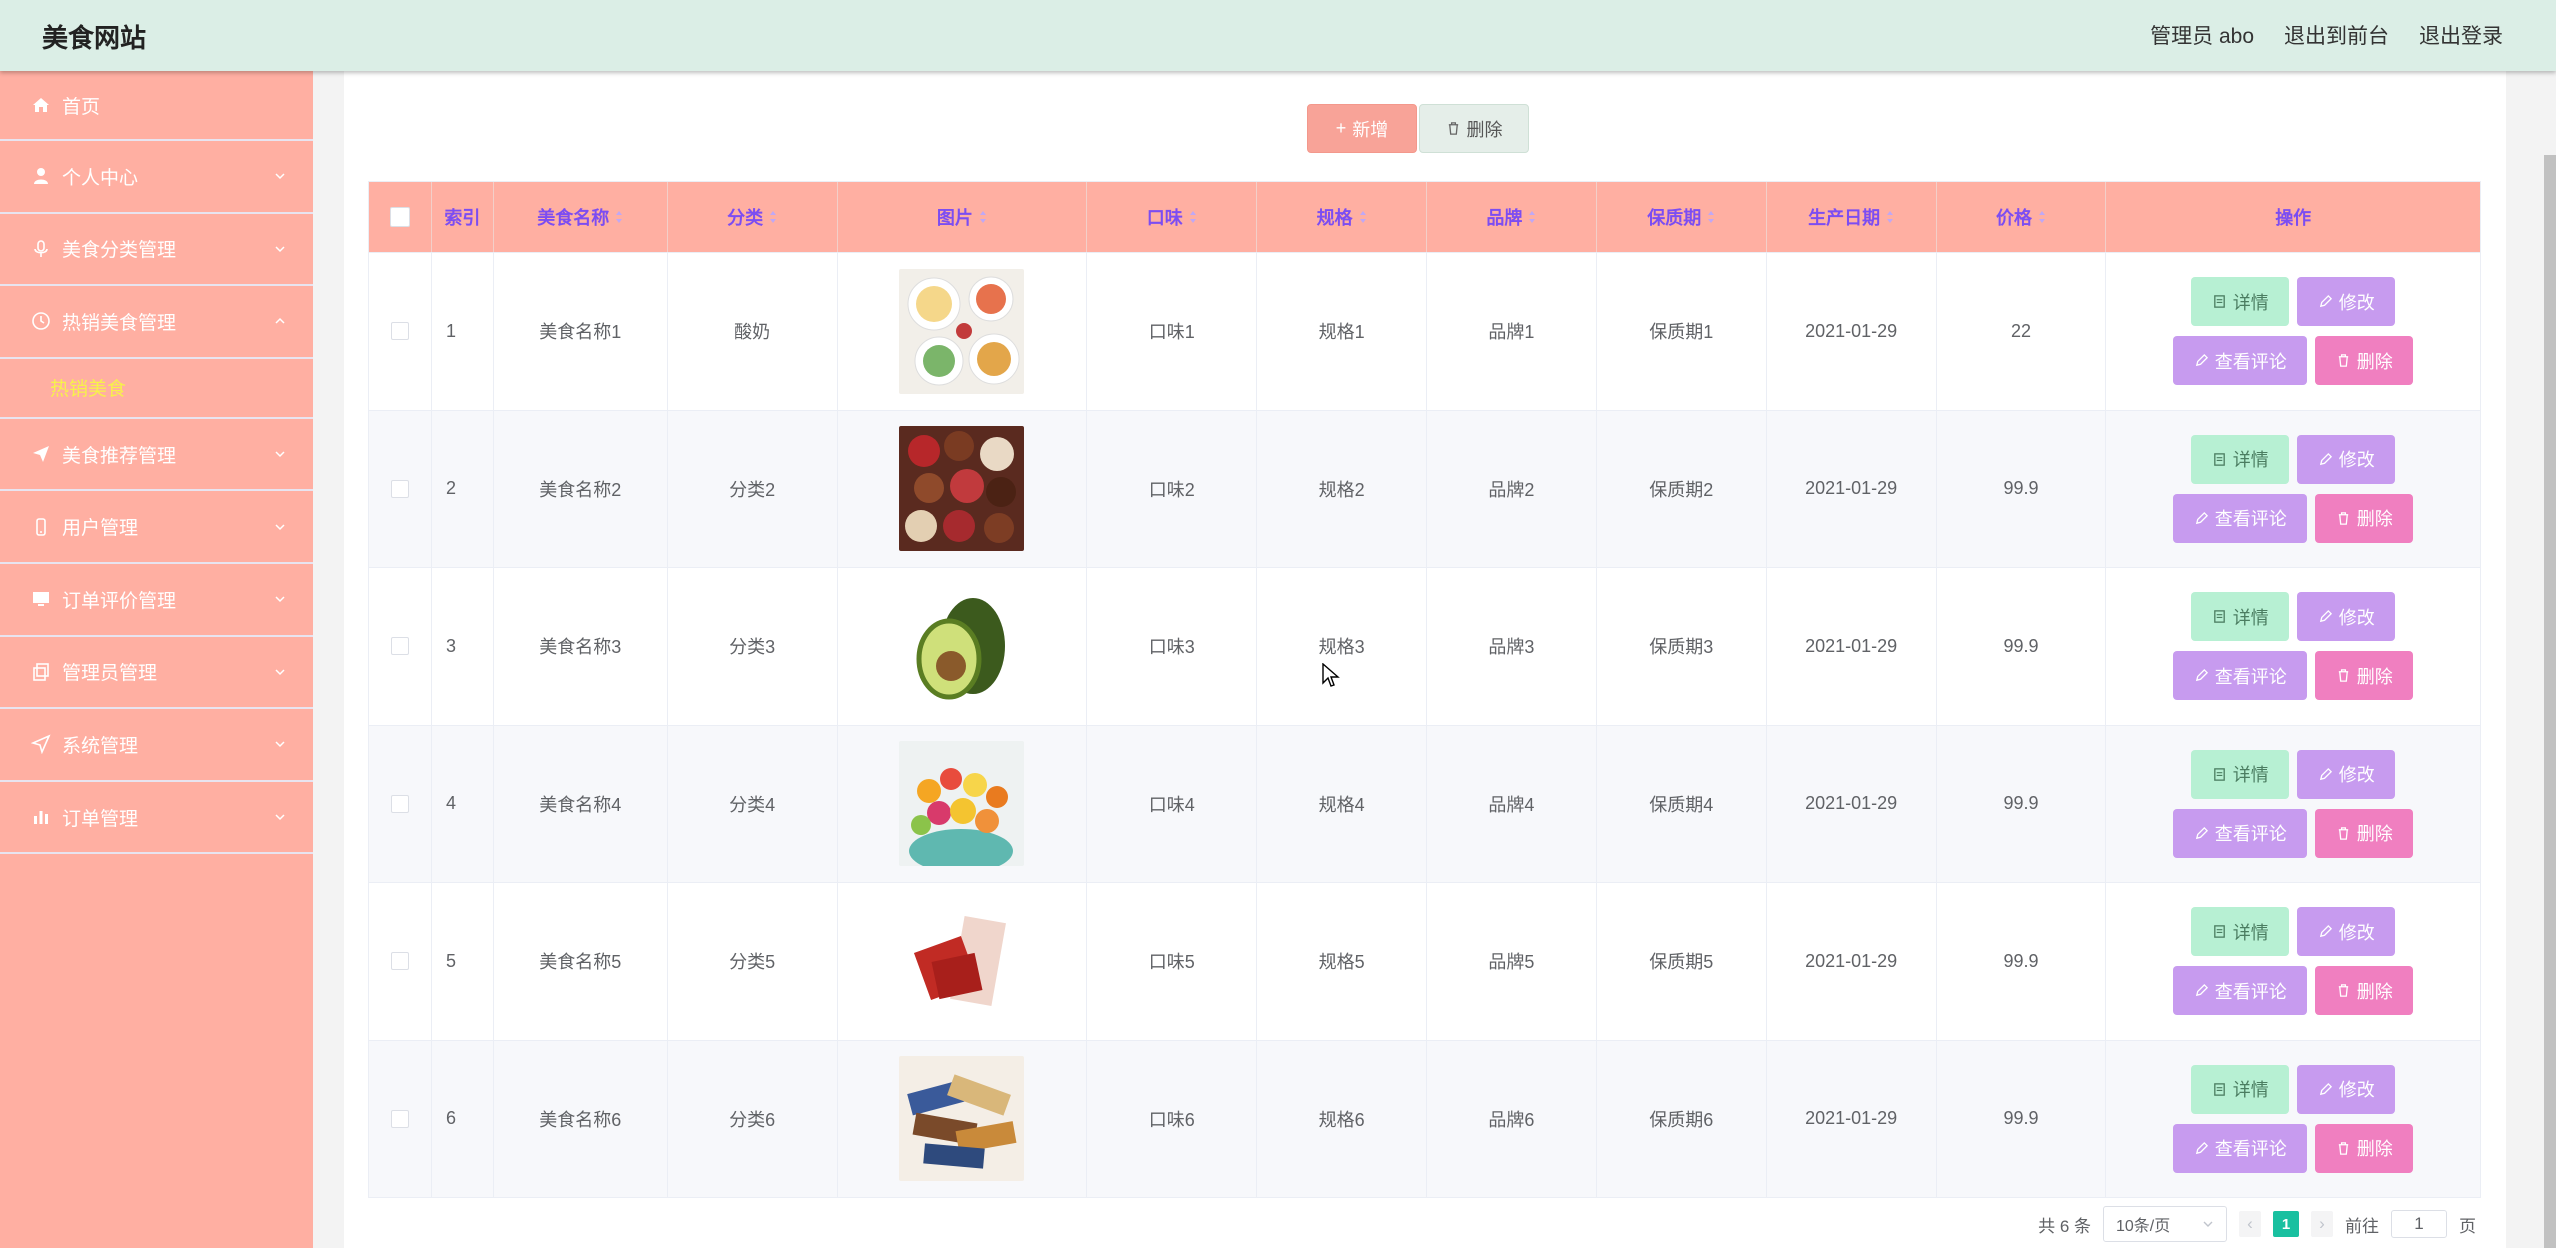  Describe the element at coordinates (1512, 217) in the screenshot. I see `column-header-brand: 品牌` at that location.